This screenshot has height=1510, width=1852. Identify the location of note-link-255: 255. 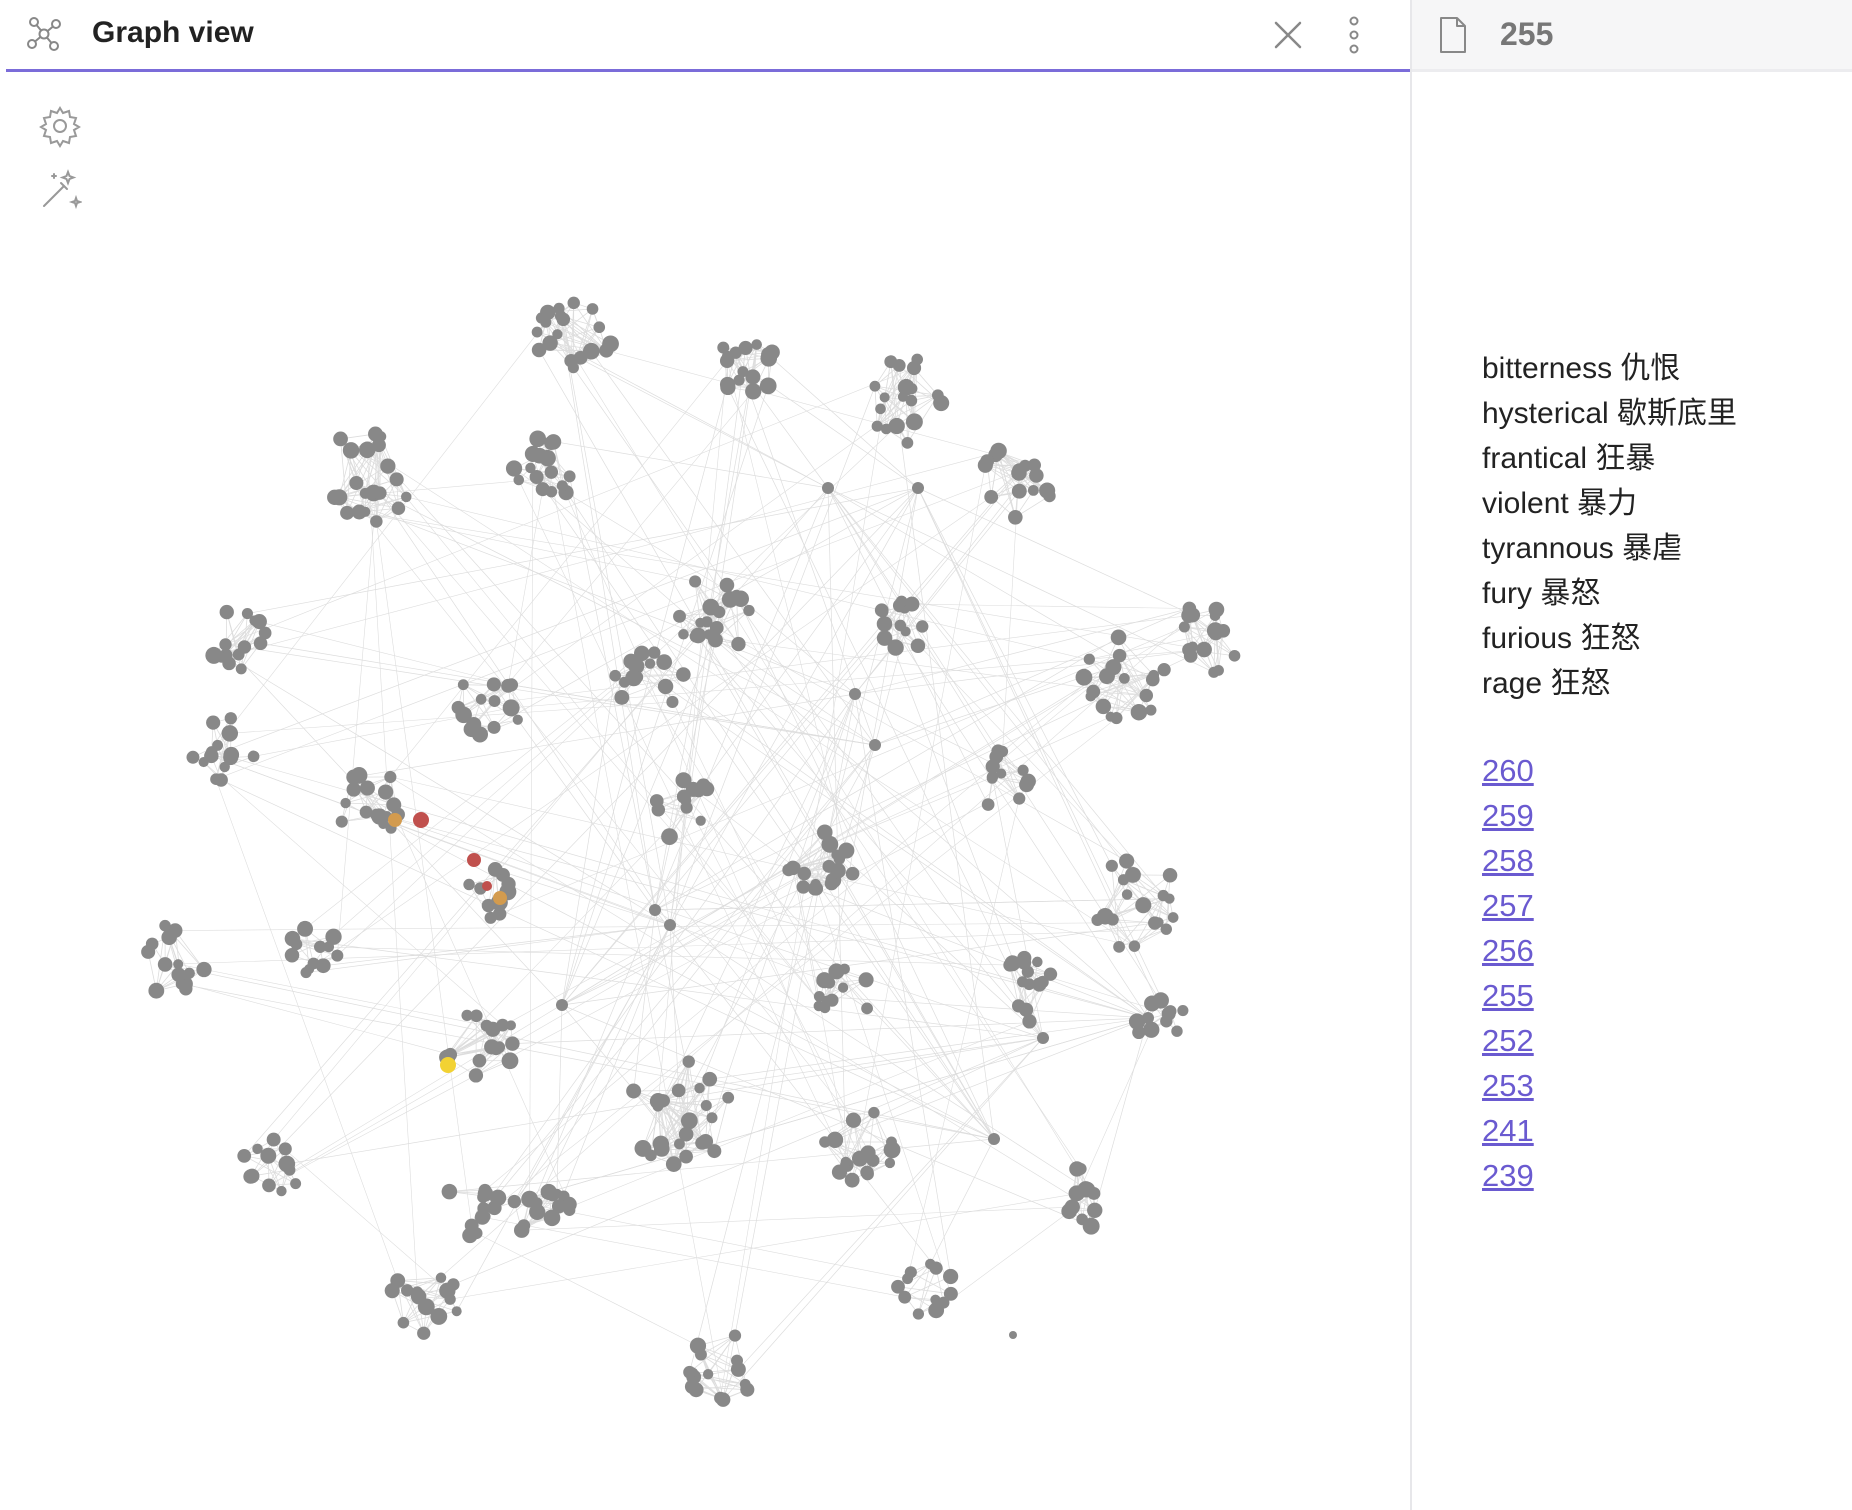
(1508, 995).